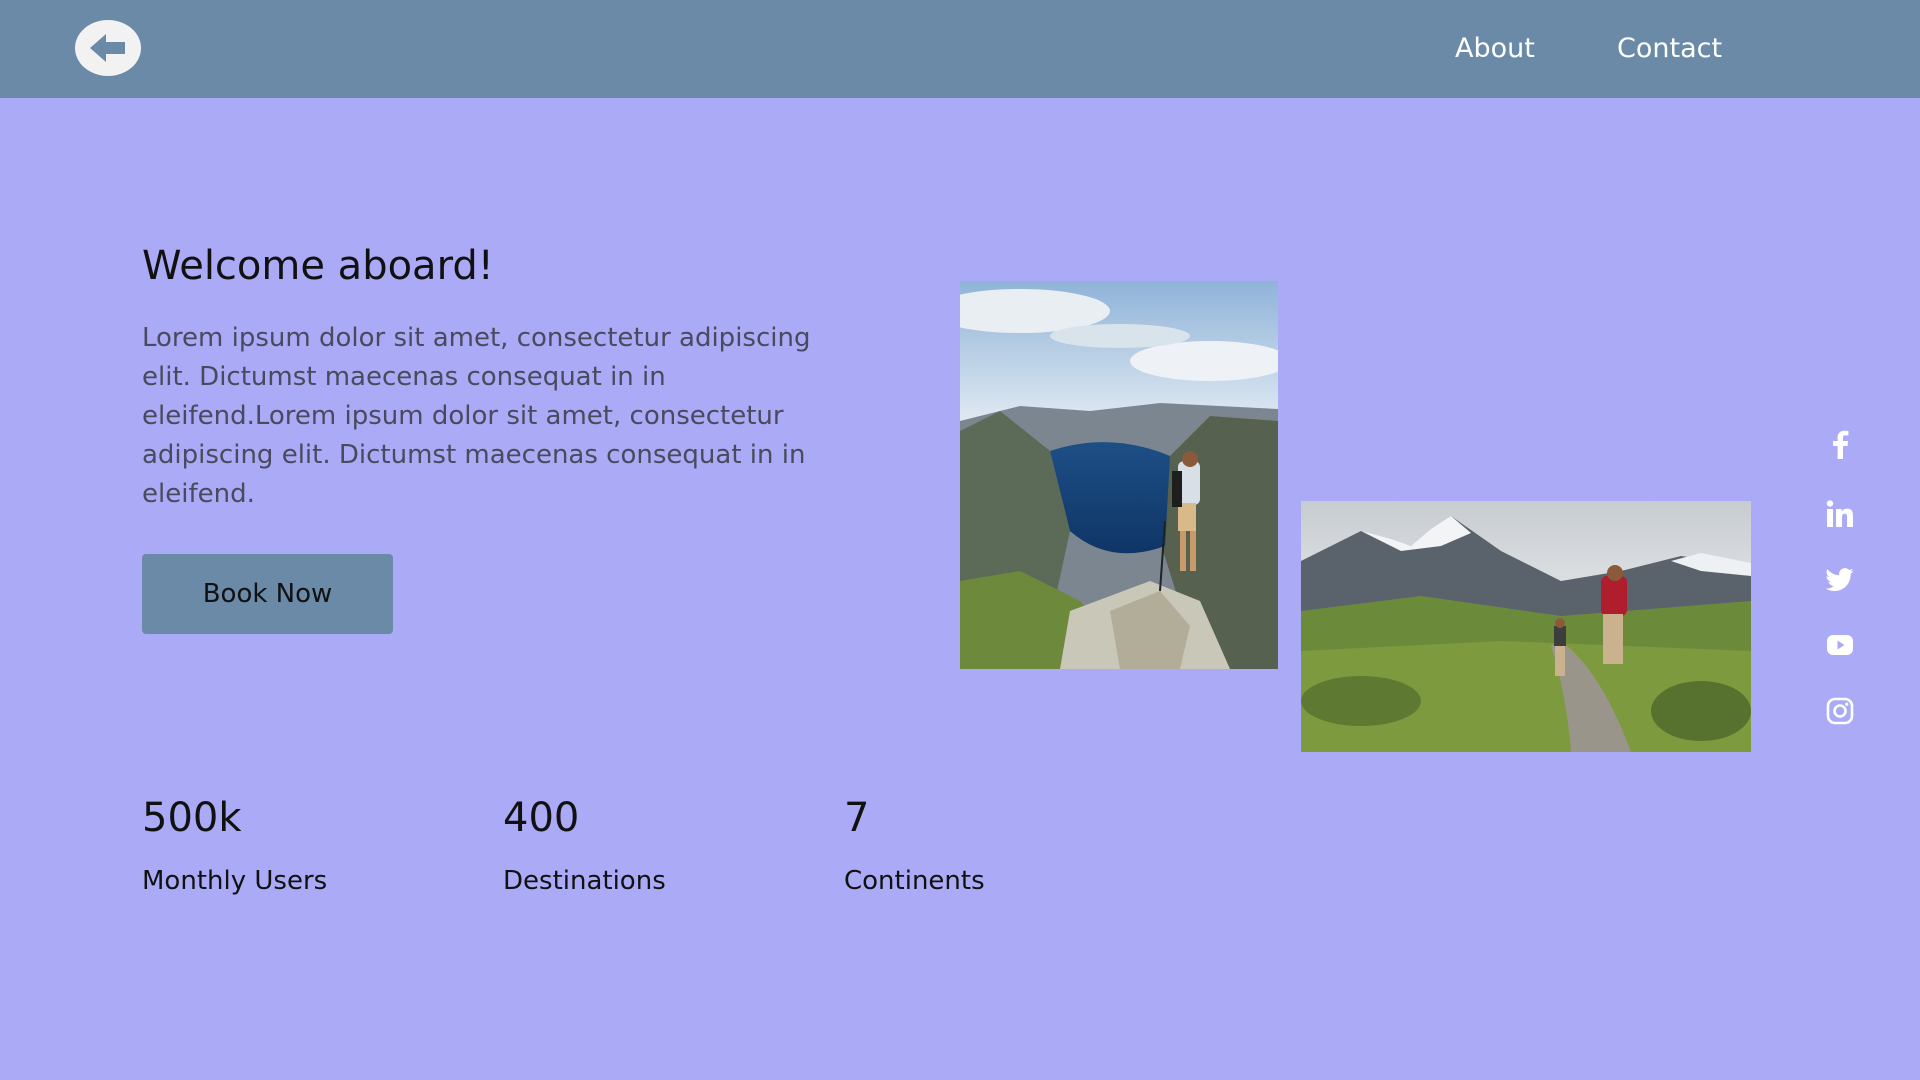  I want to click on twitter-icon, so click(1840, 579).